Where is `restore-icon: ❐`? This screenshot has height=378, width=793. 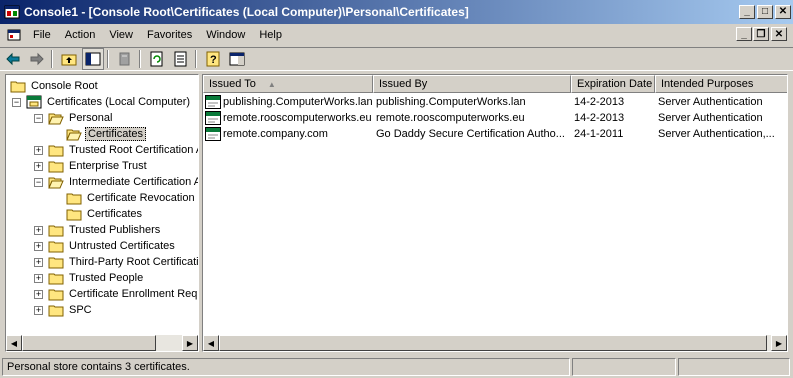 restore-icon: ❐ is located at coordinates (761, 34).